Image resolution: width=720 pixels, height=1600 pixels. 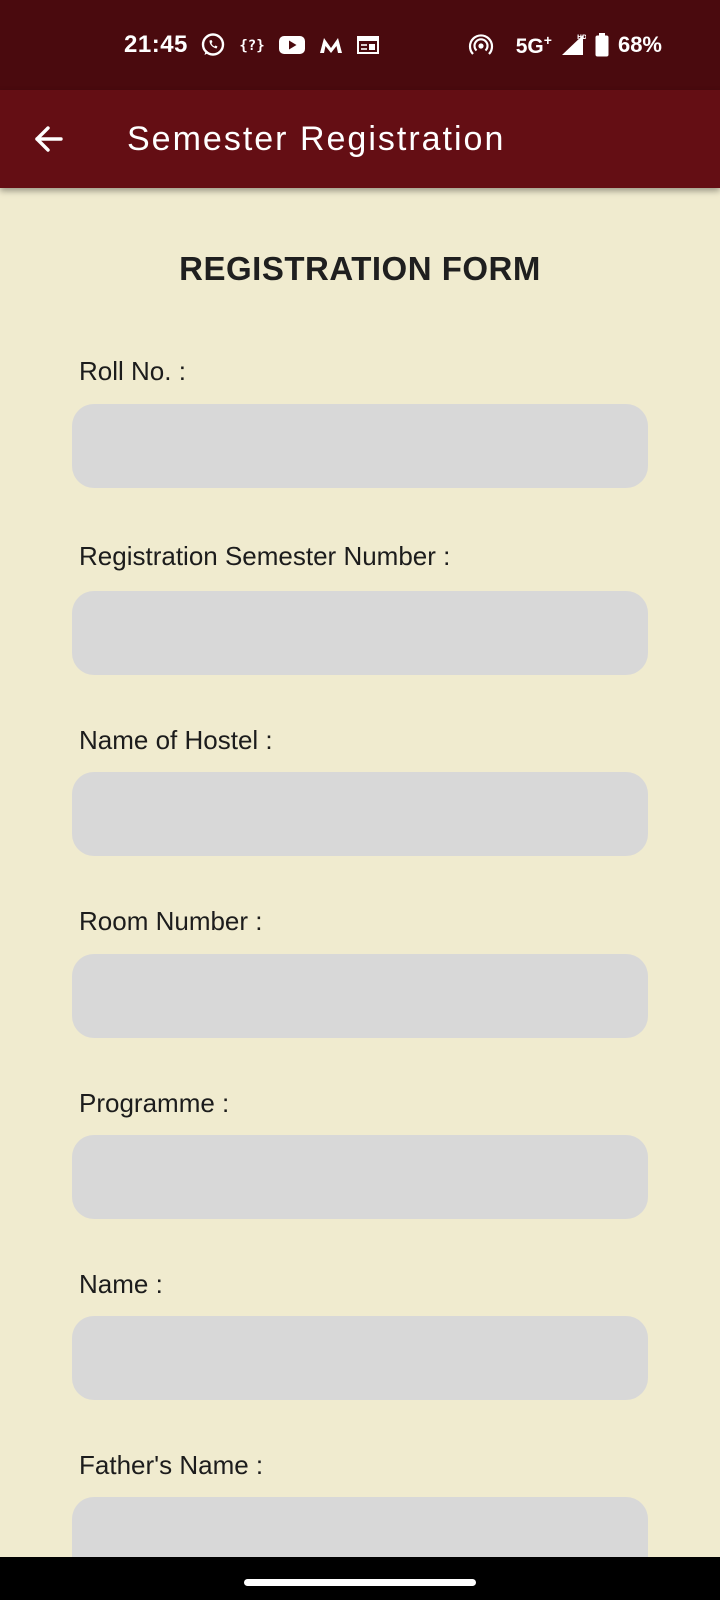 What do you see at coordinates (132, 371) in the screenshot?
I see `roll-no-label: Roll No. :` at bounding box center [132, 371].